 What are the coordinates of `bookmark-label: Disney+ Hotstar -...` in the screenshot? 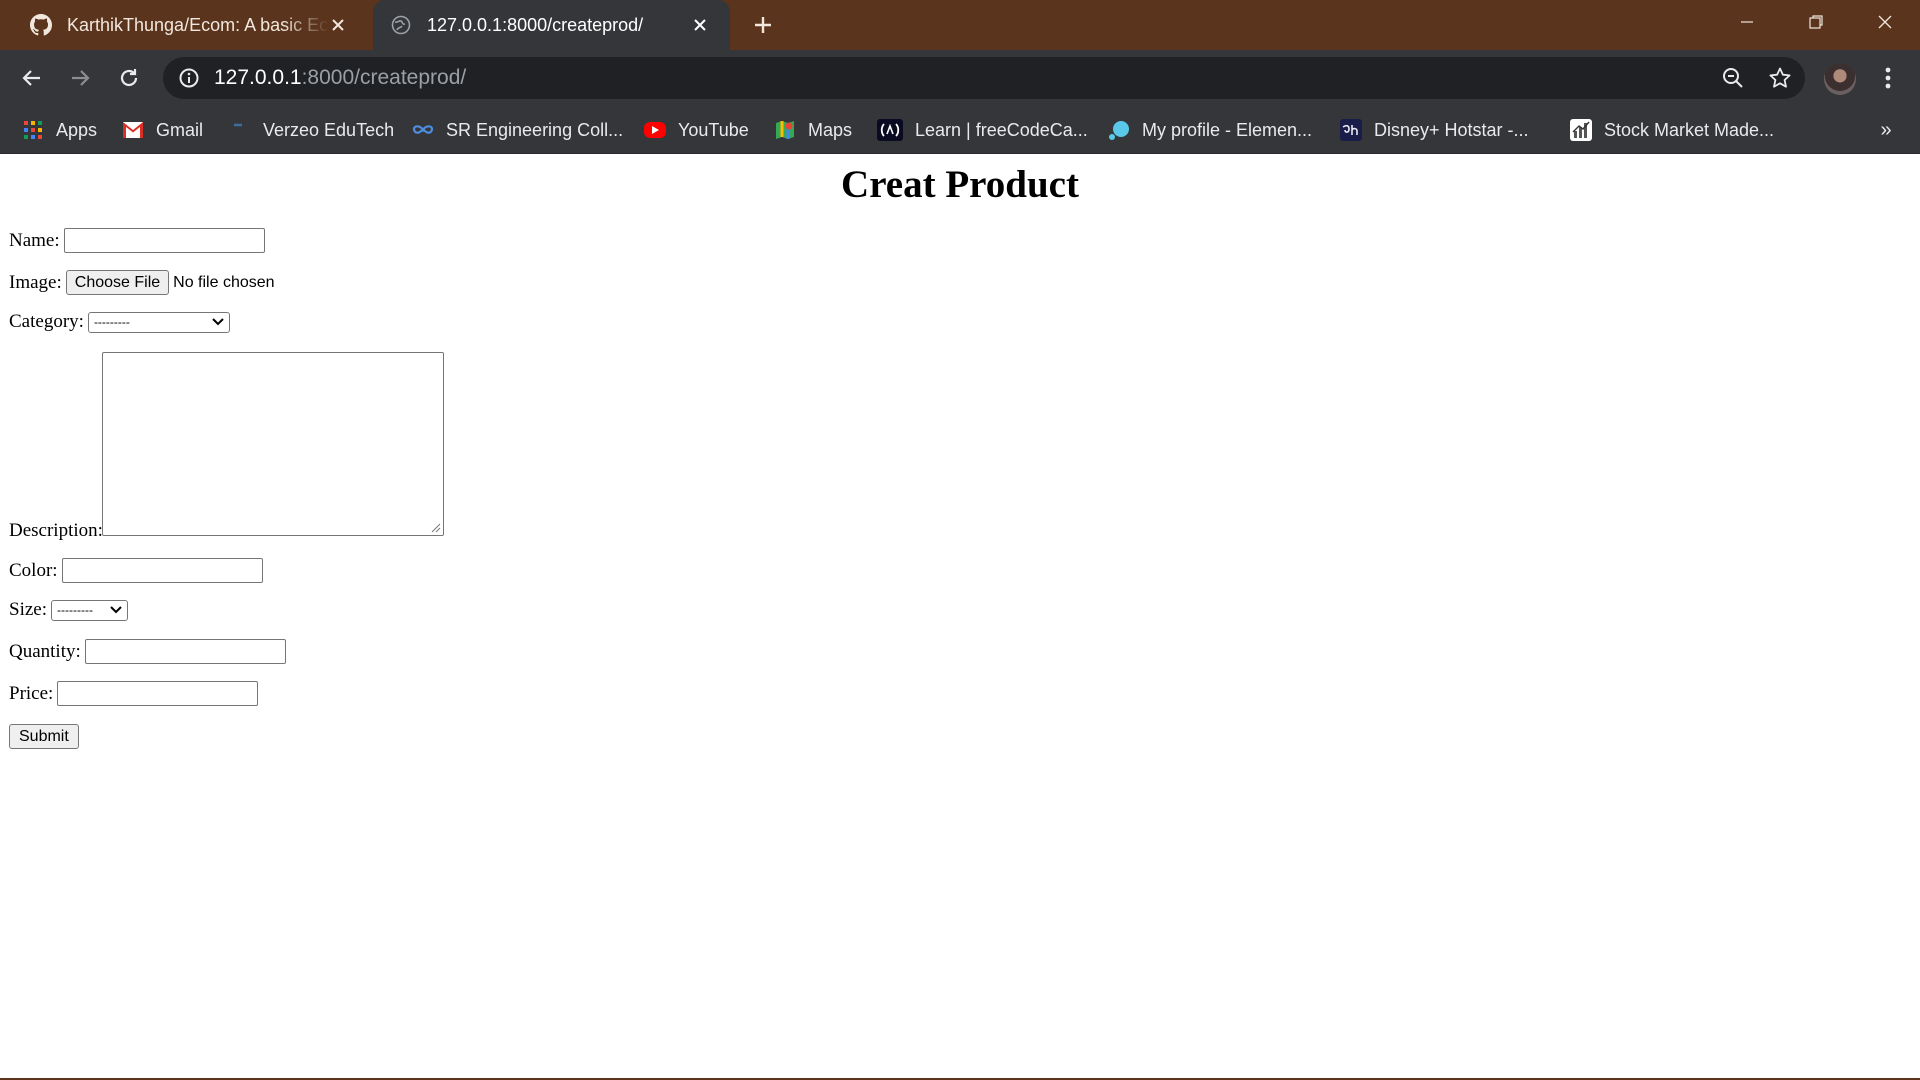 It's located at (1451, 129).